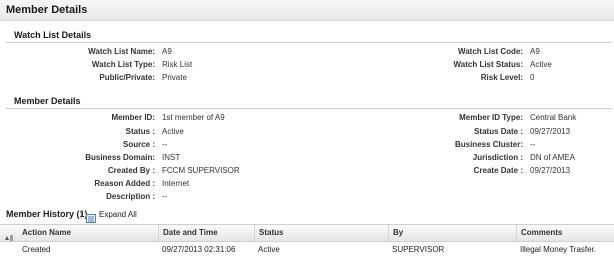 The height and width of the screenshot is (267, 614). Describe the element at coordinates (47, 101) in the screenshot. I see `member-section-title: Member Details` at that location.